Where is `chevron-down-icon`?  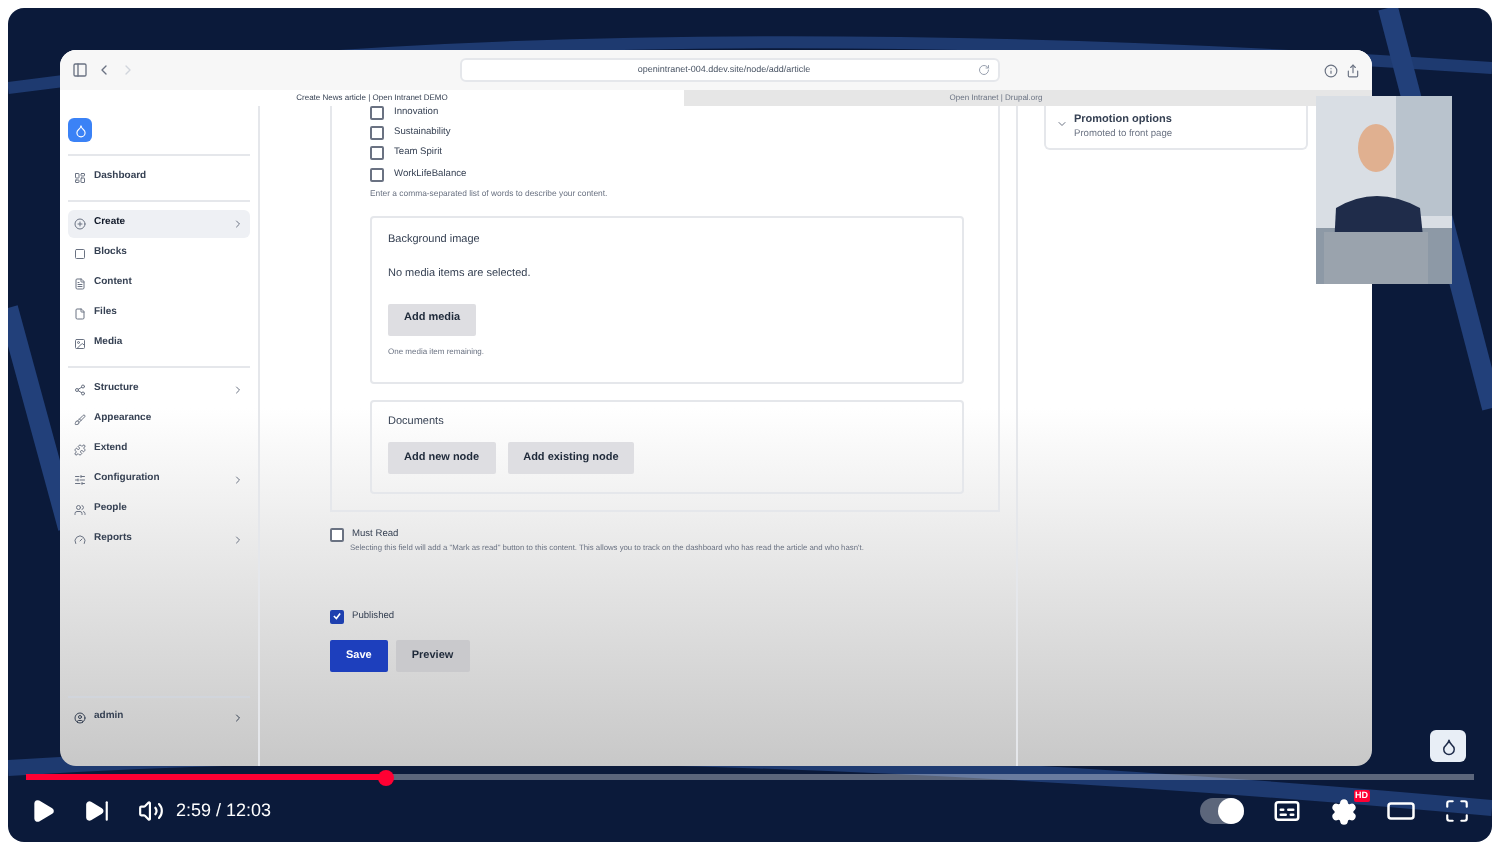 chevron-down-icon is located at coordinates (1062, 124).